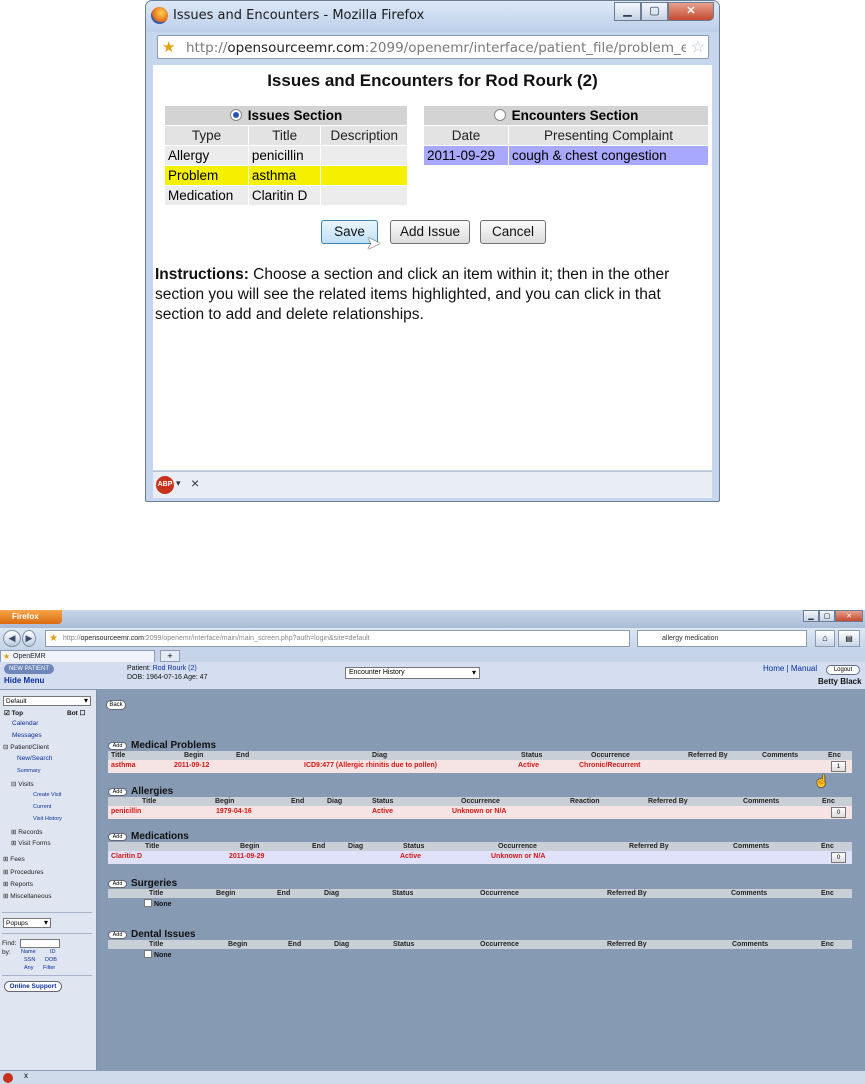 This screenshot has height=1084, width=865. Describe the element at coordinates (235, 115) in the screenshot. I see `issues-radio` at that location.